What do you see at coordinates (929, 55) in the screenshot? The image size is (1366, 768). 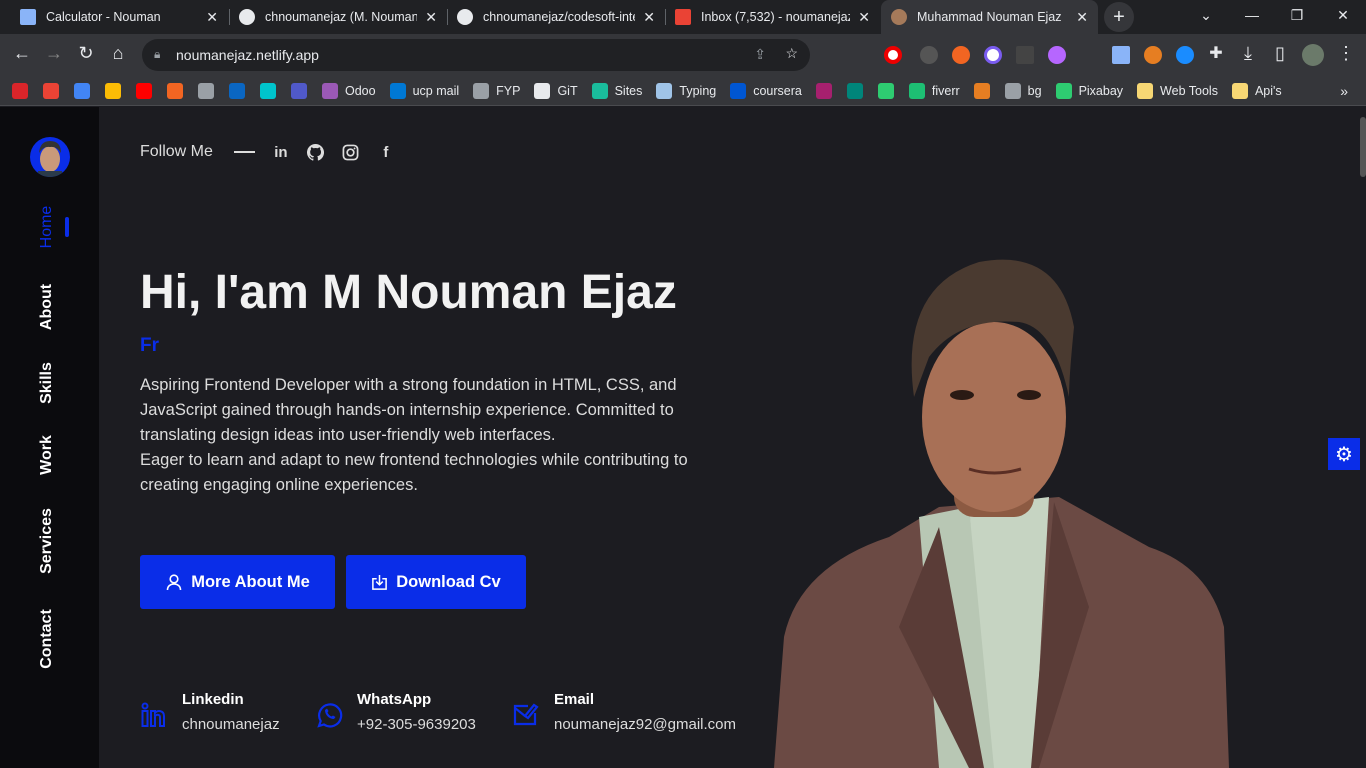 I see `recycle-extension-icon` at bounding box center [929, 55].